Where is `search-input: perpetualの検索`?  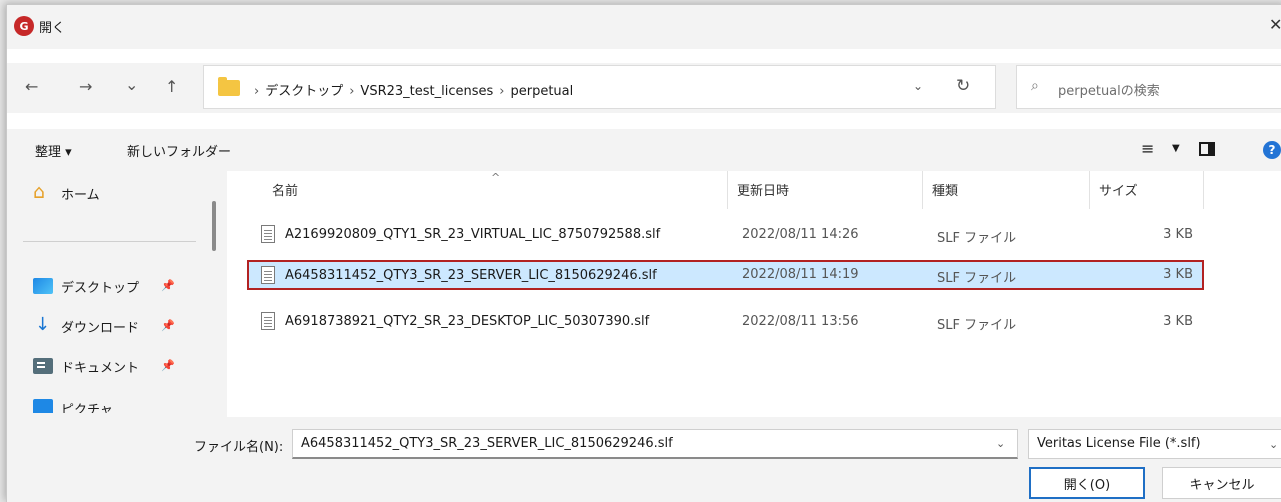 search-input: perpetualの検索 is located at coordinates (1109, 89).